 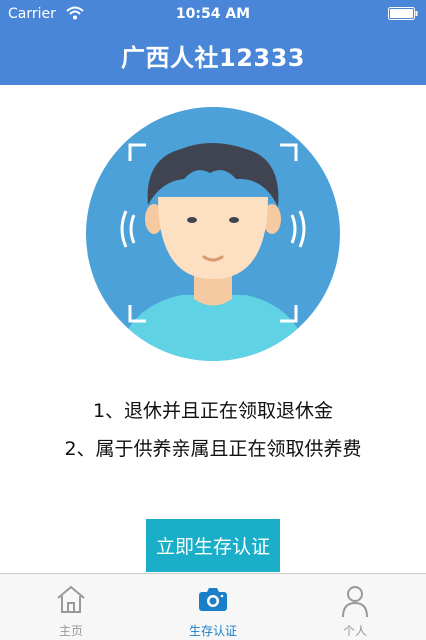 What do you see at coordinates (71, 599) in the screenshot?
I see `home-icon` at bounding box center [71, 599].